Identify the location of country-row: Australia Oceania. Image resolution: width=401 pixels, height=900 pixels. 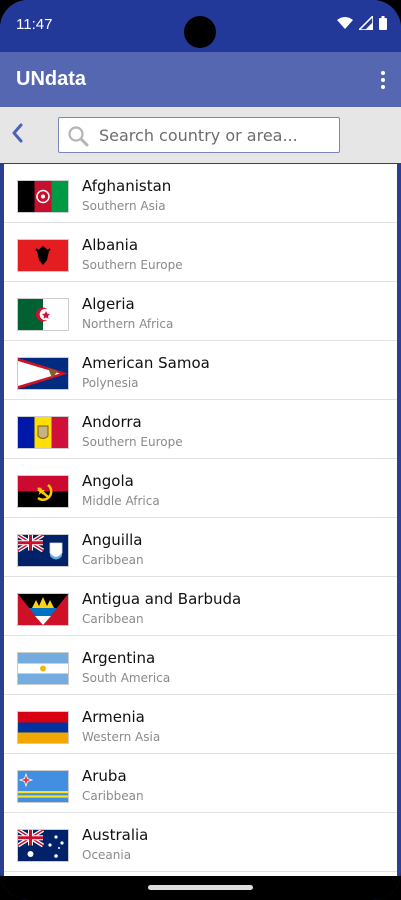
(200, 842).